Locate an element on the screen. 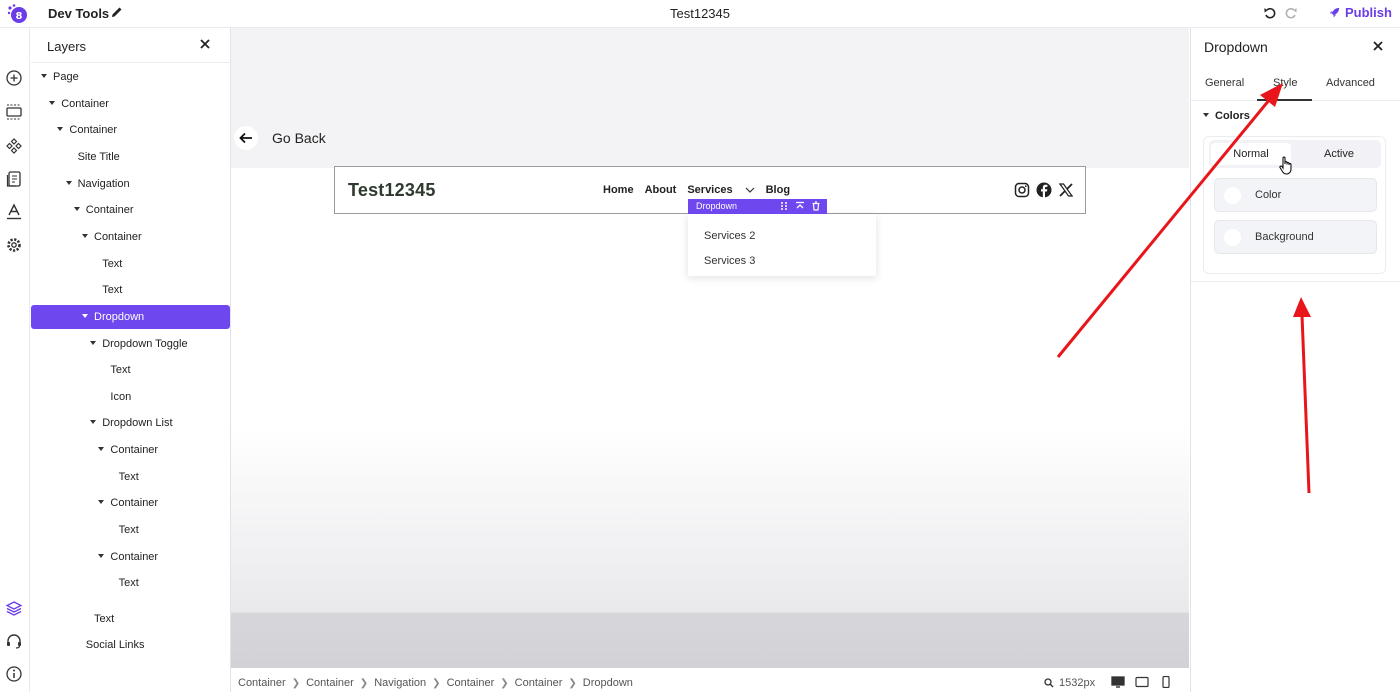 The width and height of the screenshot is (1400, 692). colors-section-header: Colors is located at coordinates (1226, 116).